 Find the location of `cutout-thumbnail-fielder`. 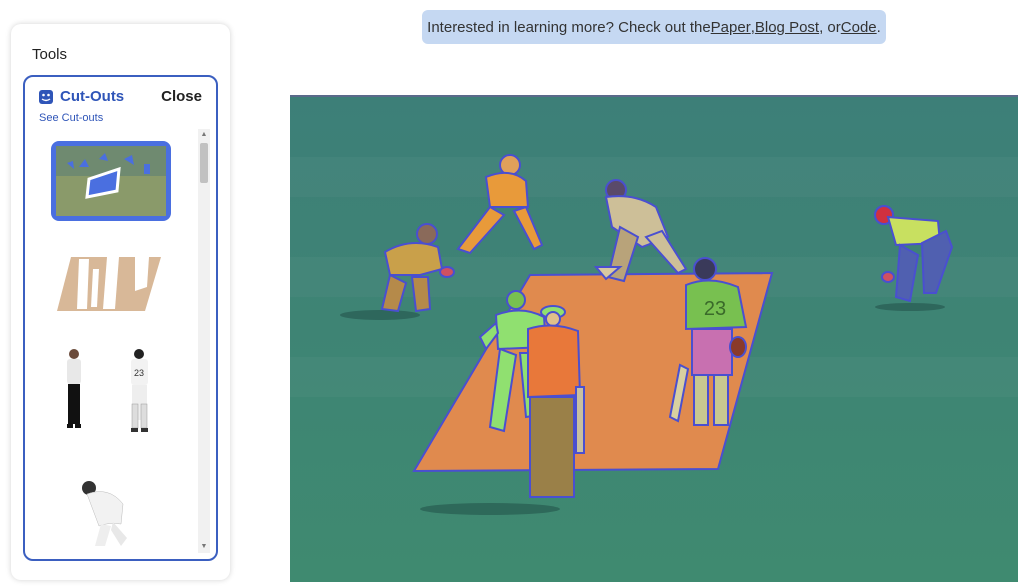

cutout-thumbnail-fielder is located at coordinates (111, 513).